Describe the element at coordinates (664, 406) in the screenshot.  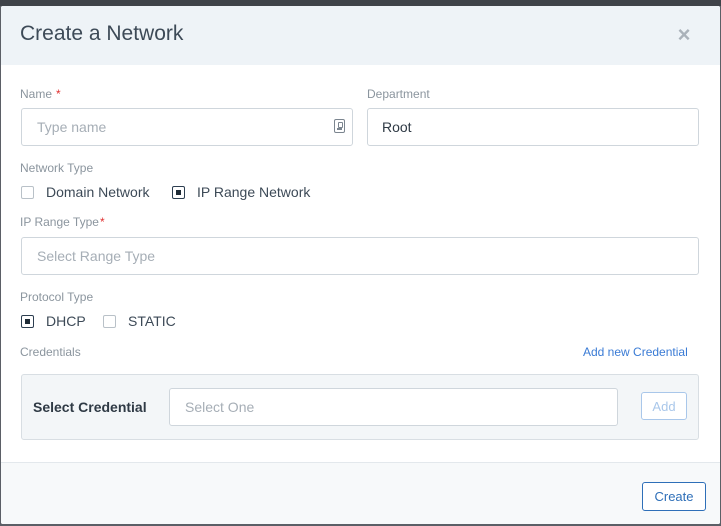
I see `add-credential-button: Add` at that location.